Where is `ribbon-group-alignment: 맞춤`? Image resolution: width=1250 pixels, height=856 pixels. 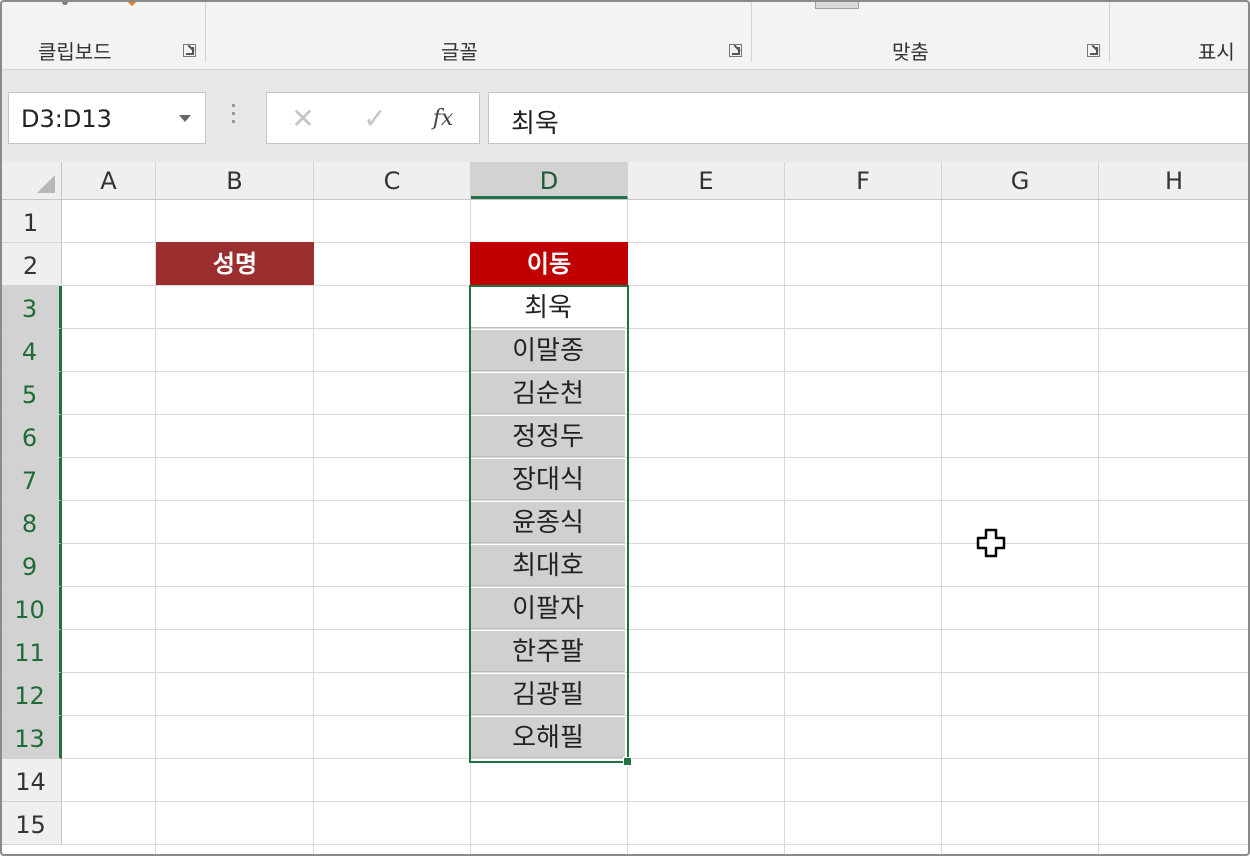
ribbon-group-alignment: 맞춤 is located at coordinates (930, 34).